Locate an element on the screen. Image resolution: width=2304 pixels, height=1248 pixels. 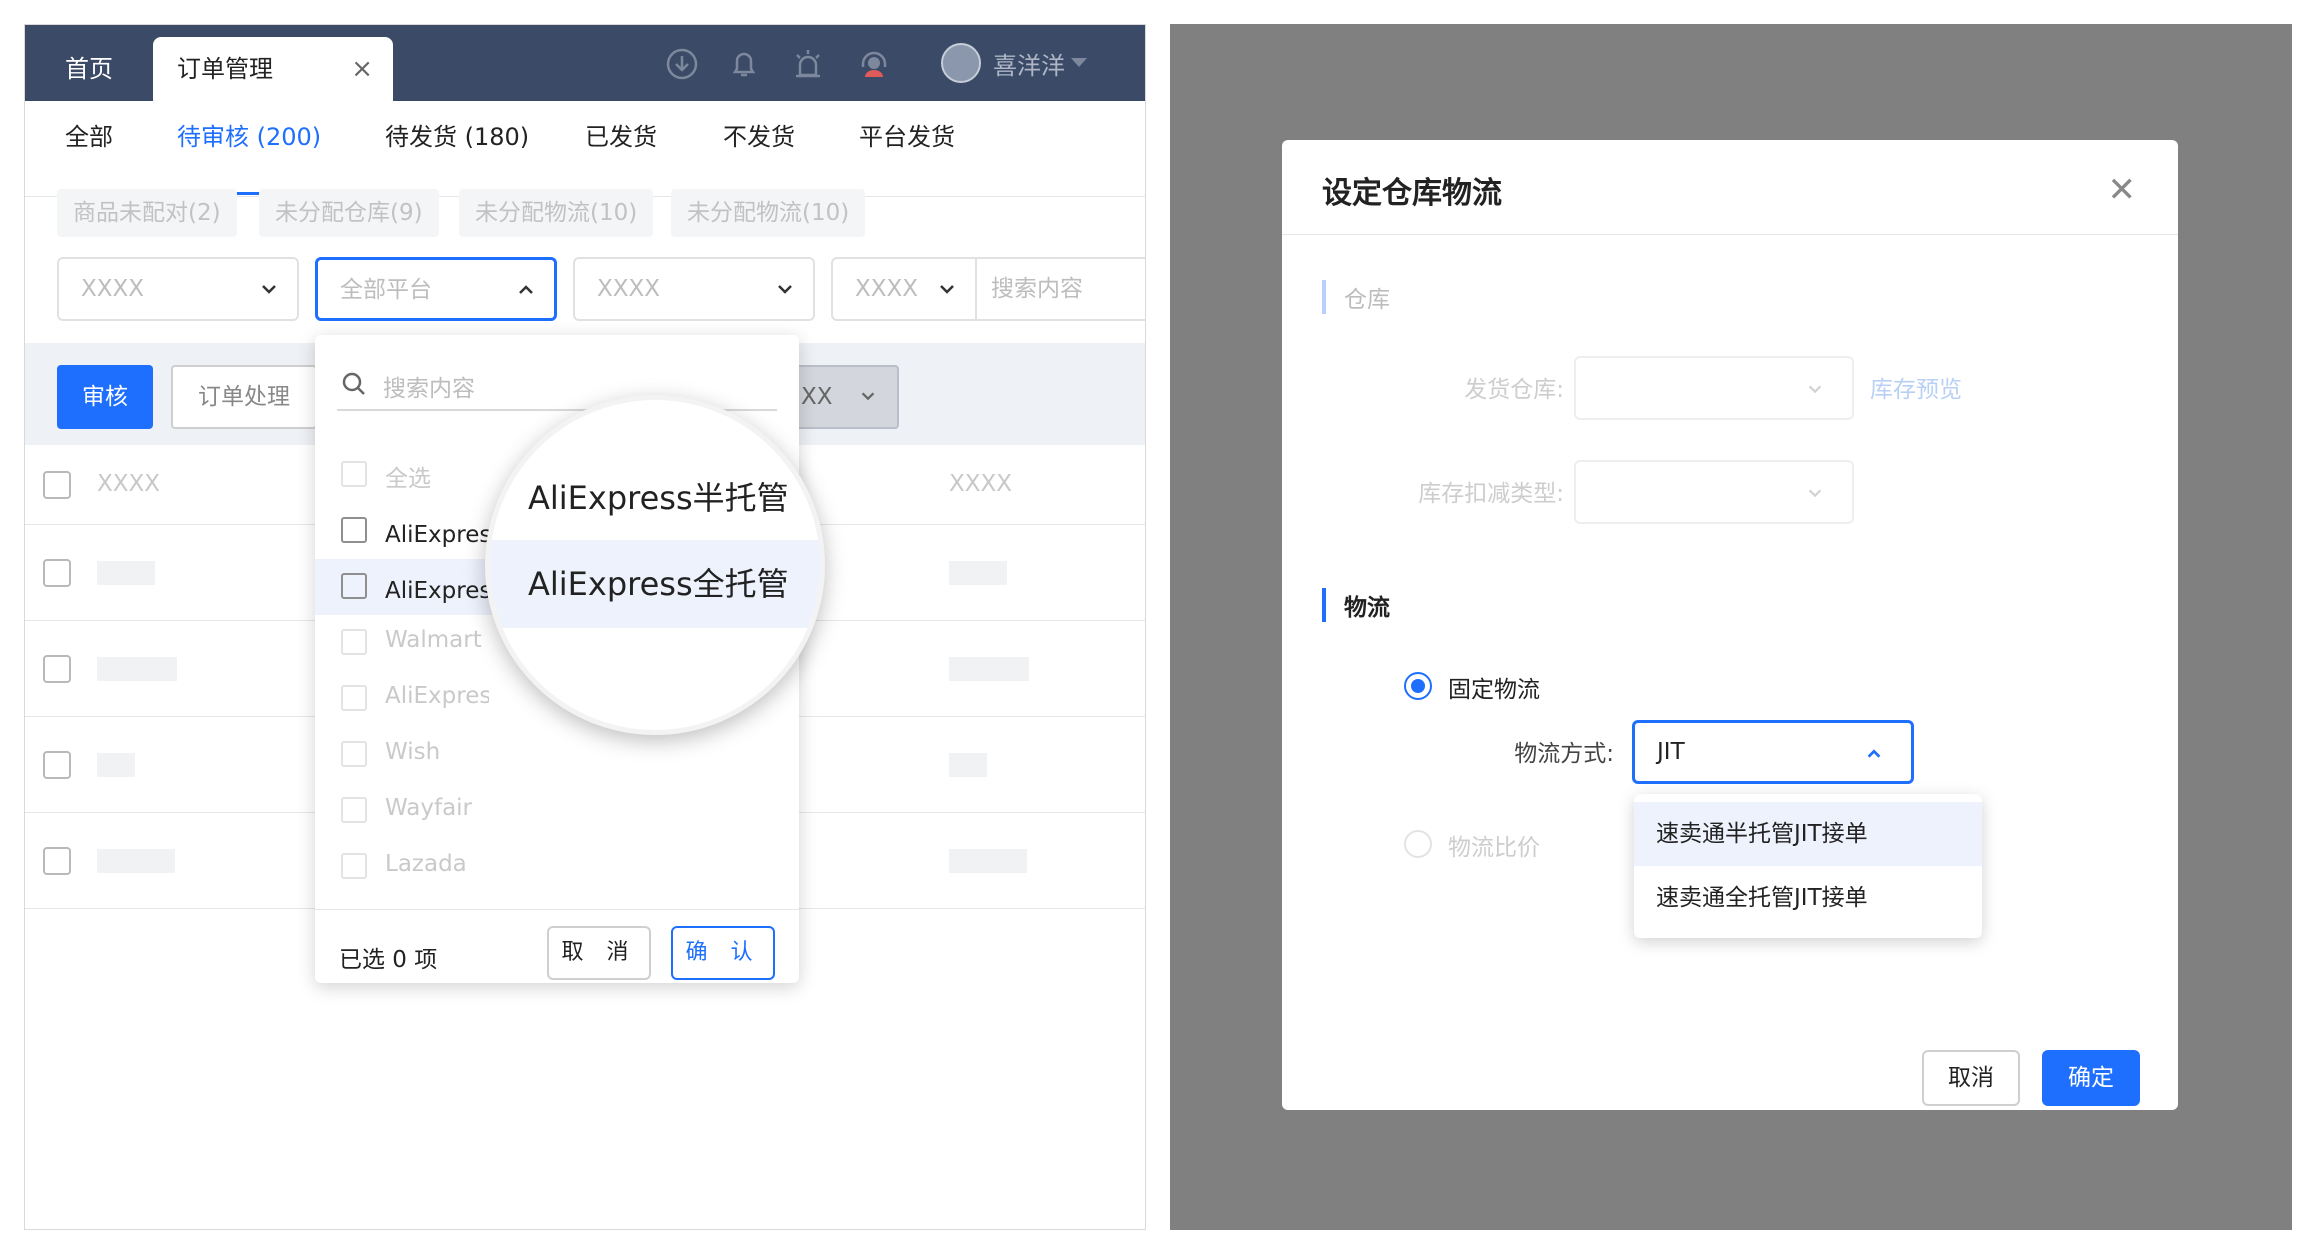
method-option-semi-jit: 速卖通半托管JIT接单 is located at coordinates (1808, 834).